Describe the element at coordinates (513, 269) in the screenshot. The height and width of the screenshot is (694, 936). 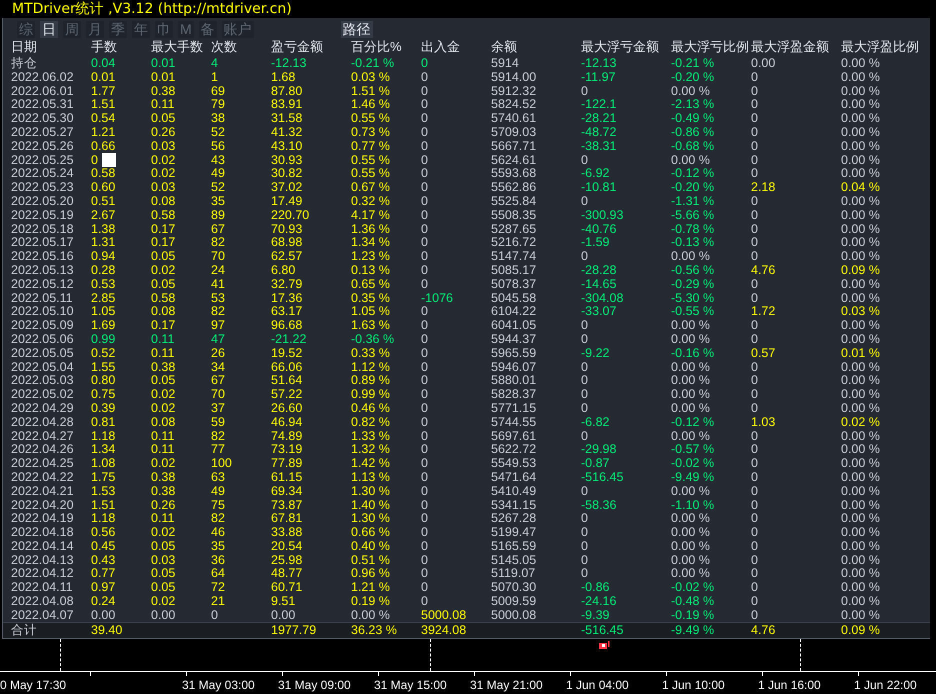
I see `table-cell: 5085.17` at that location.